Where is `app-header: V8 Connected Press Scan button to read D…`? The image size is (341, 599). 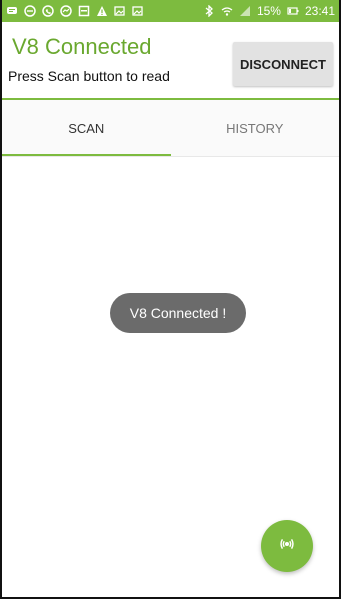 app-header: V8 Connected Press Scan button to read D… is located at coordinates (170, 61).